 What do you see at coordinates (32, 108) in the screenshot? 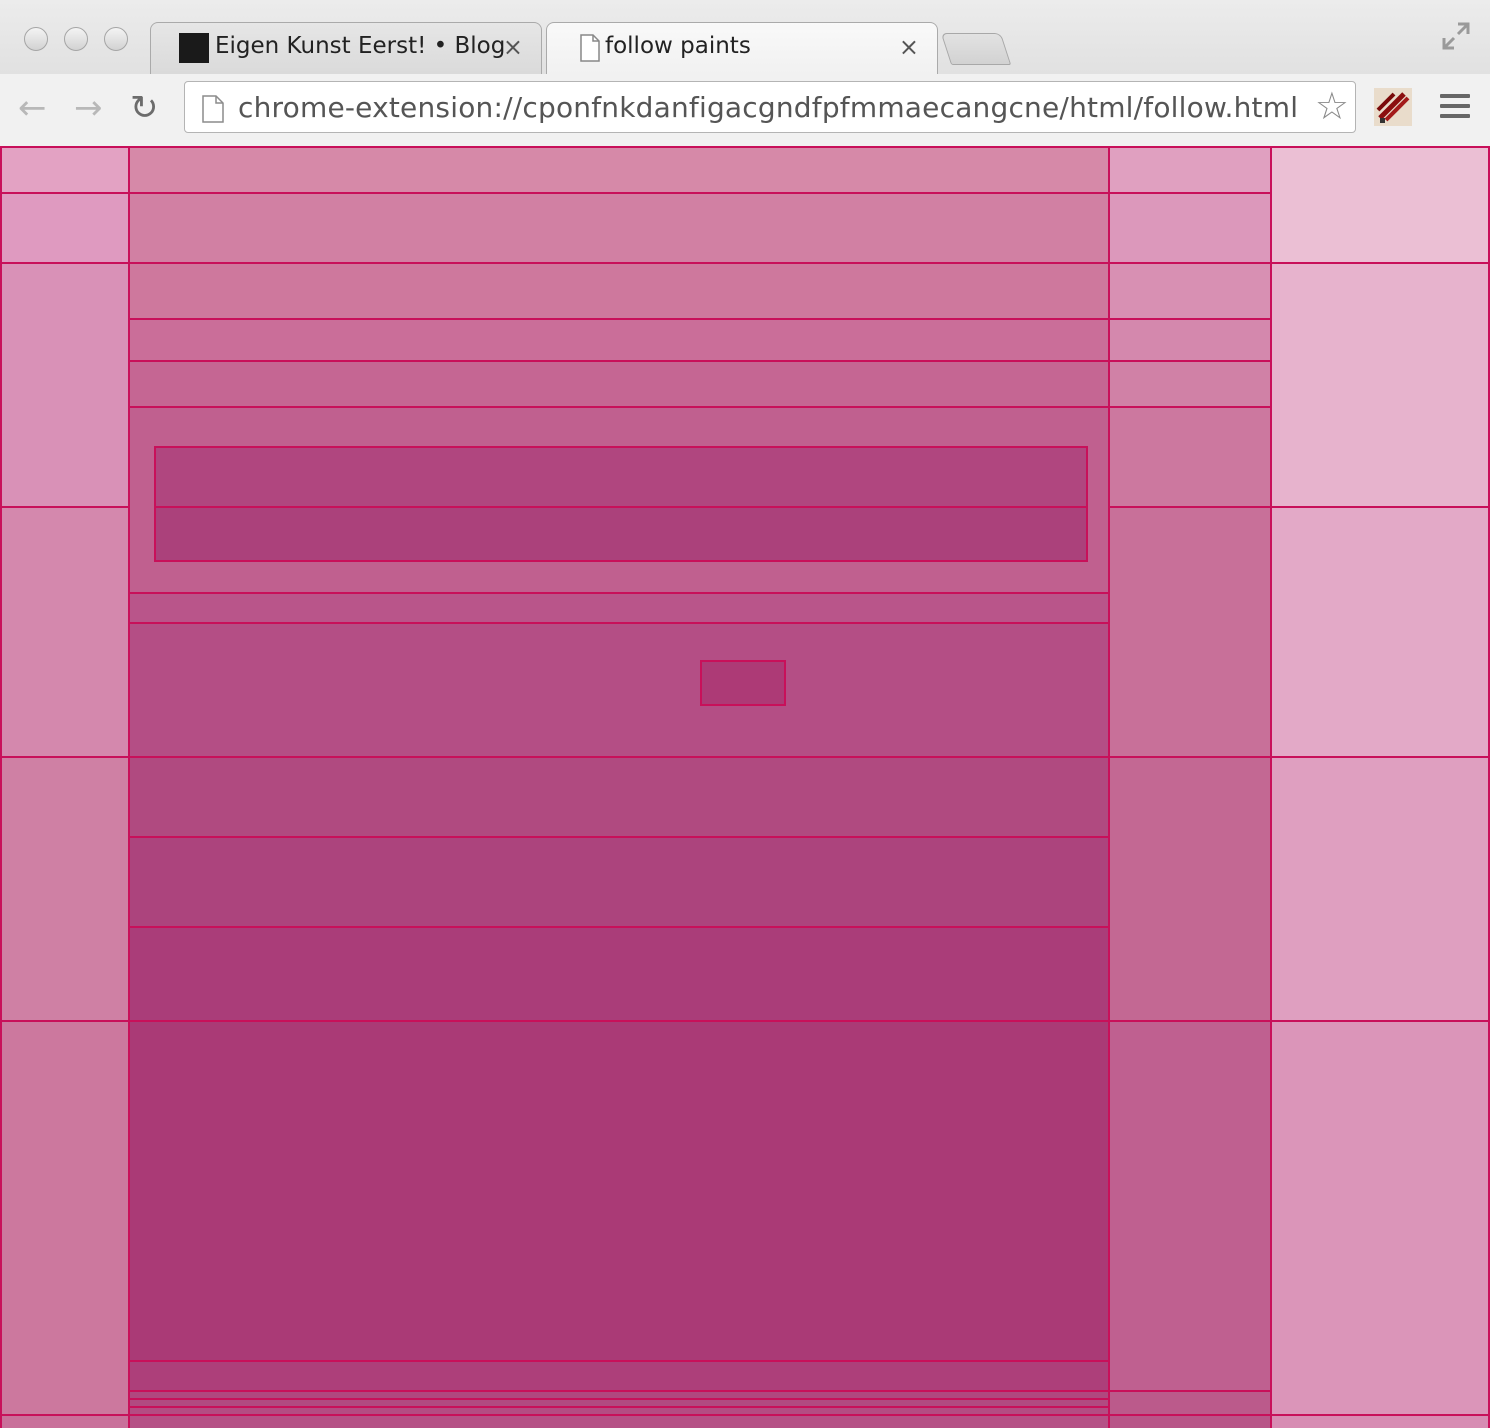
I see `back-icon: ←` at bounding box center [32, 108].